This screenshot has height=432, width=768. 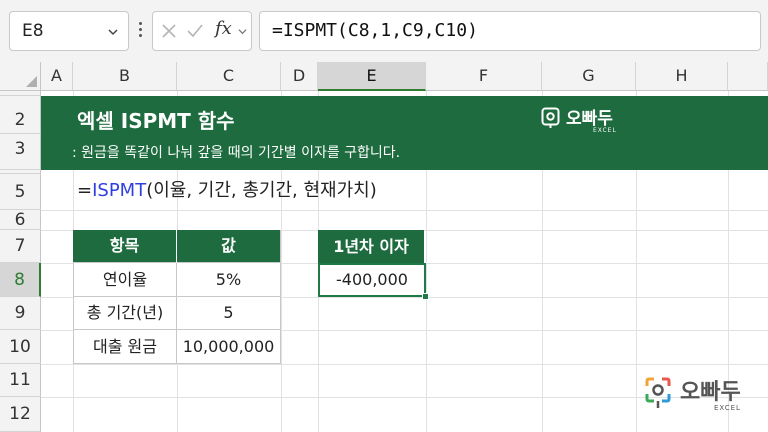 What do you see at coordinates (69, 31) in the screenshot?
I see `name-box: E8` at bounding box center [69, 31].